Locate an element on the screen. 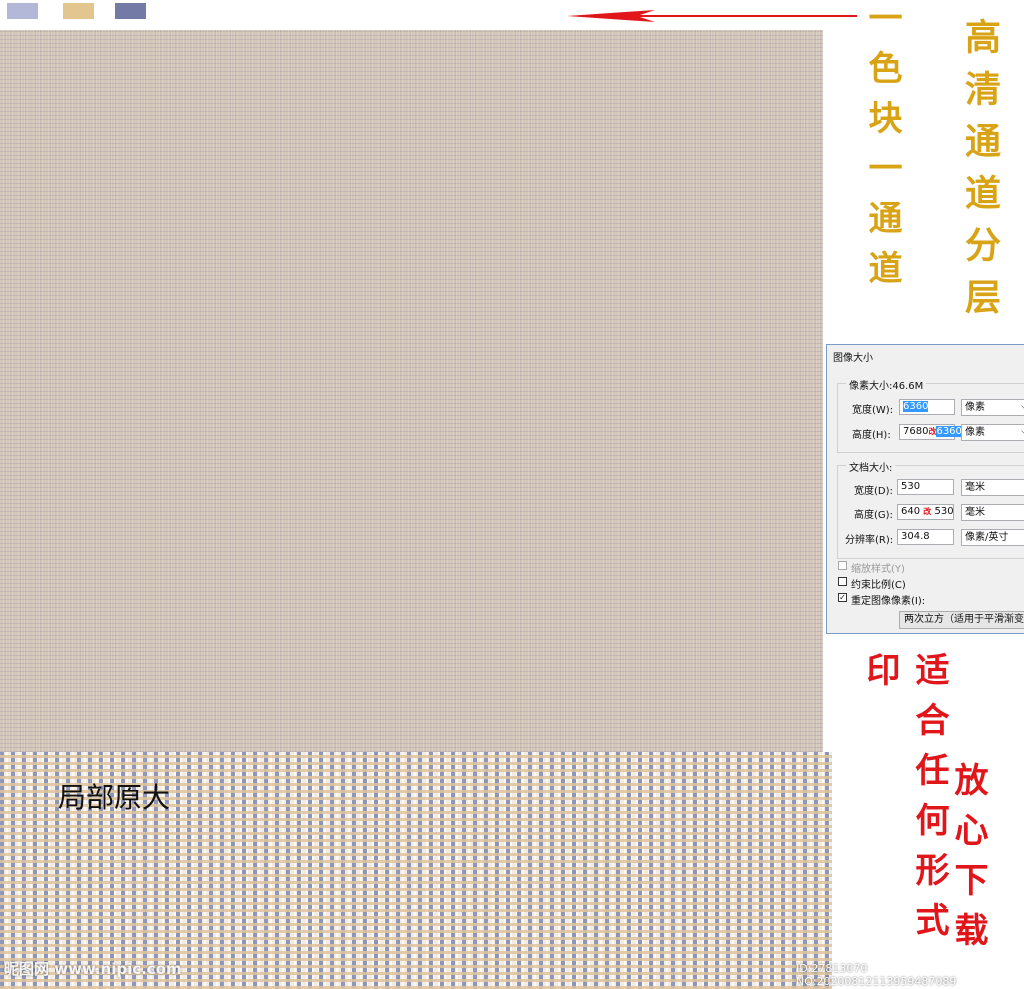 The image size is (1024, 989). pixel-size-label: 像素大小:46.6M is located at coordinates (886, 384).